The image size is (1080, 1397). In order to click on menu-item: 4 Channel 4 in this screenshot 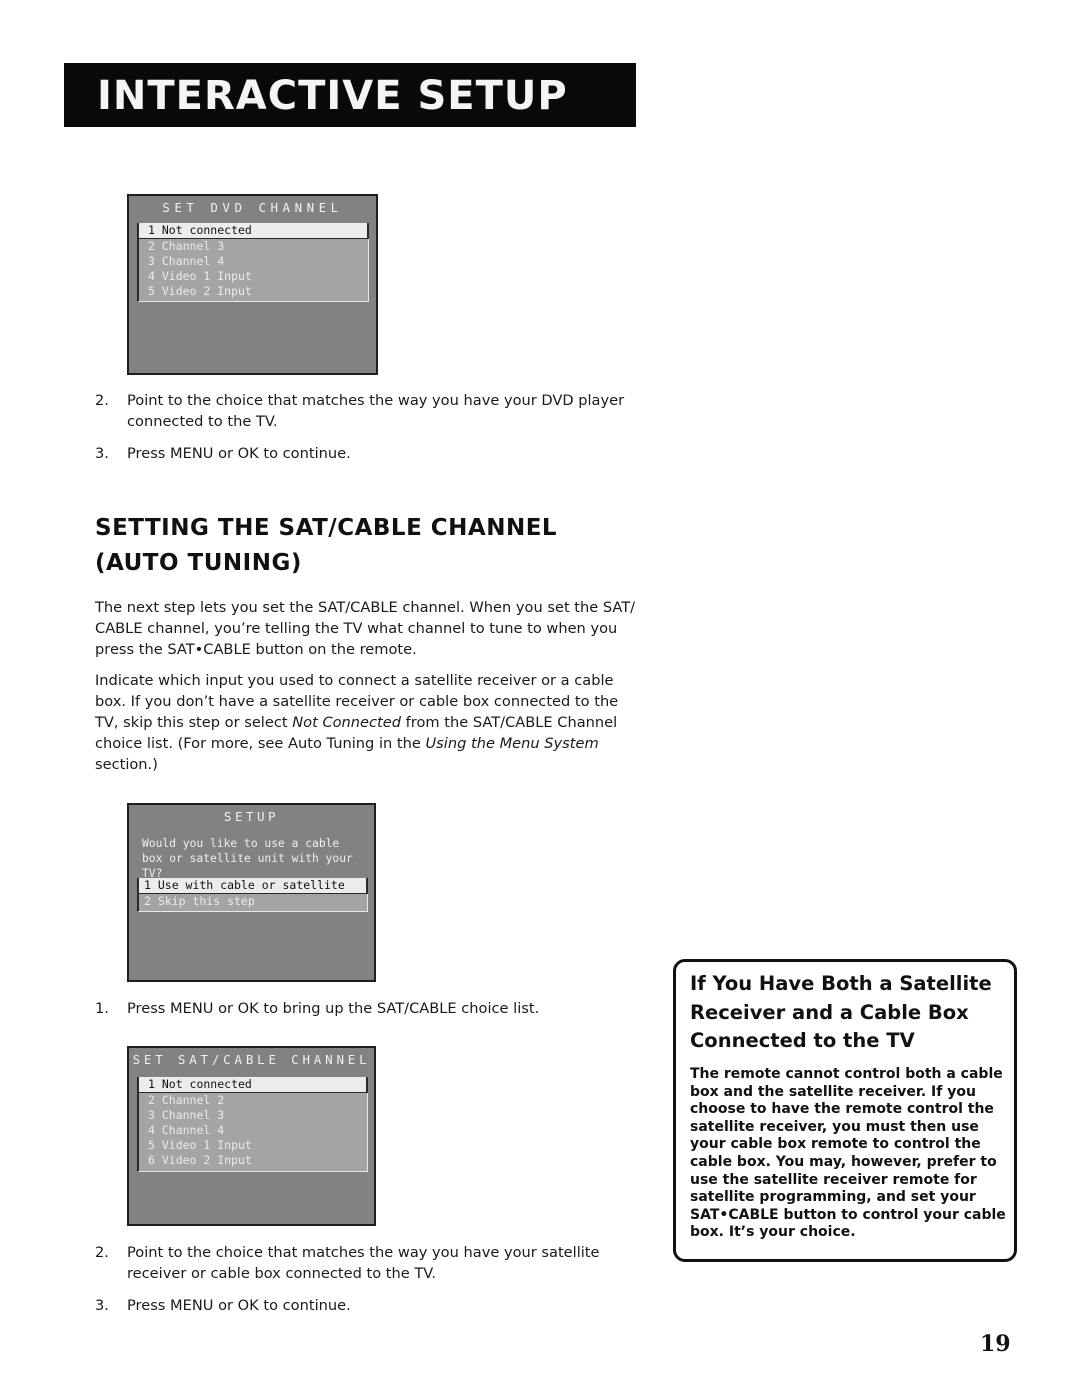, I will do `click(253, 1130)`.